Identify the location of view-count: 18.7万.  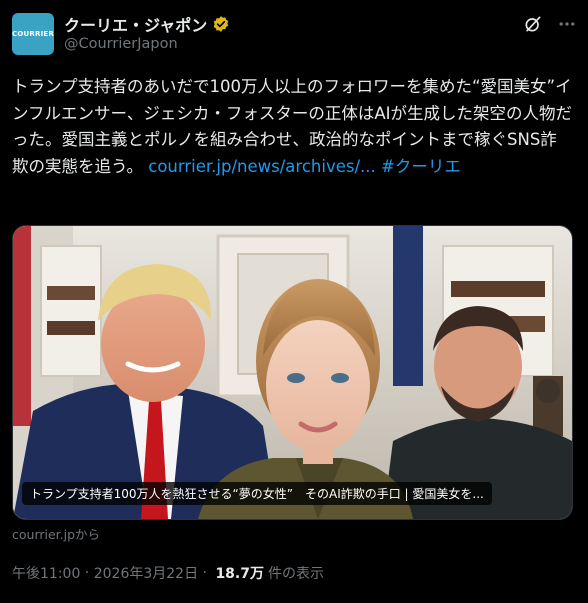
(239, 574).